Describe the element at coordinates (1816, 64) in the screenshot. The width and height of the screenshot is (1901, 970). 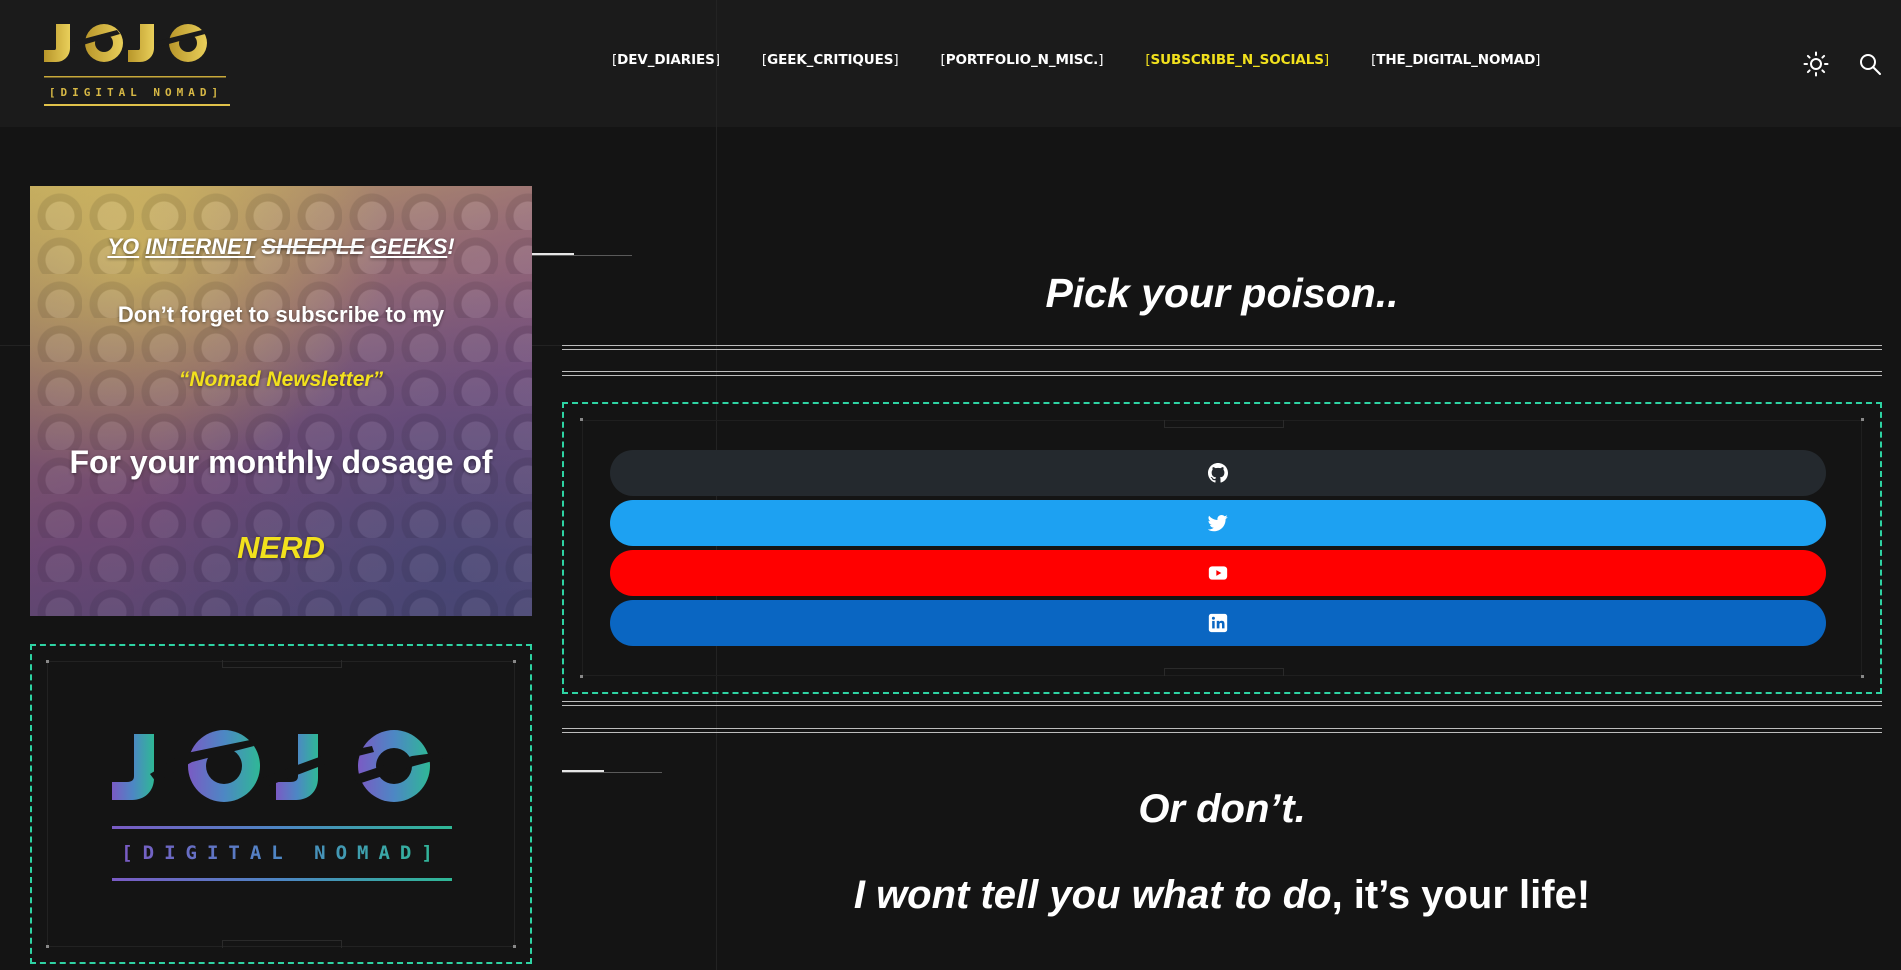
I see `sun-icon` at that location.